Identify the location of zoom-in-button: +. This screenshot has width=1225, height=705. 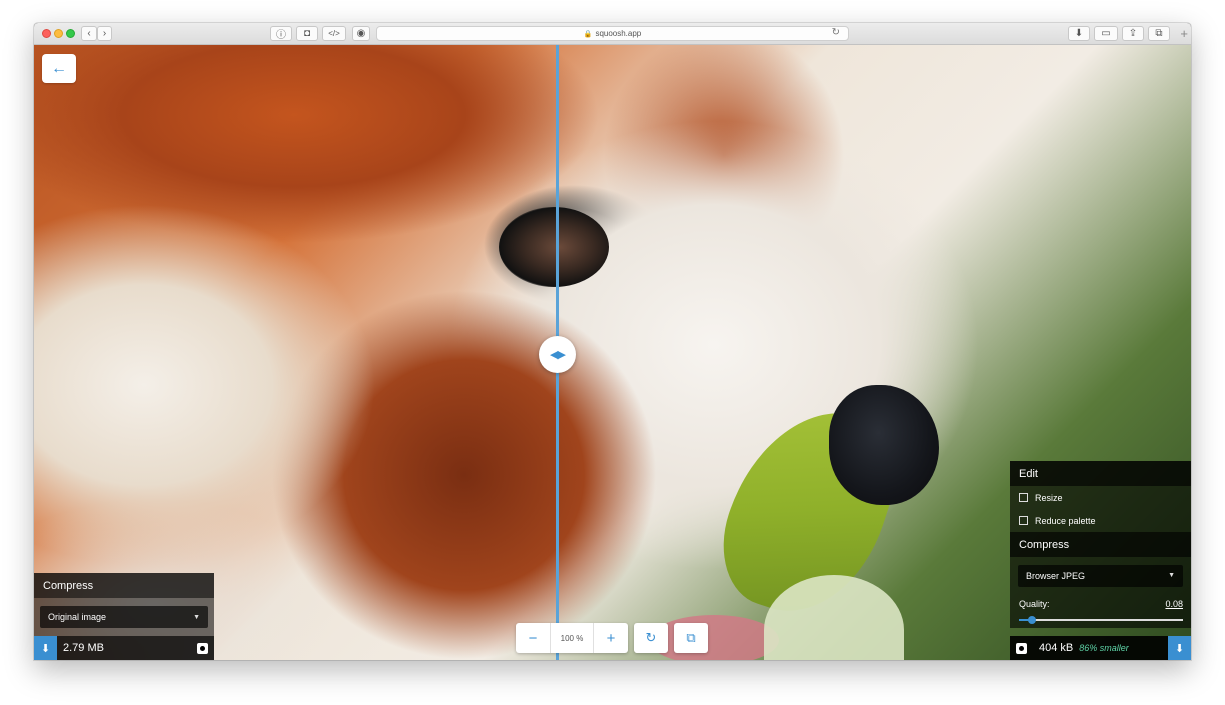
(611, 638).